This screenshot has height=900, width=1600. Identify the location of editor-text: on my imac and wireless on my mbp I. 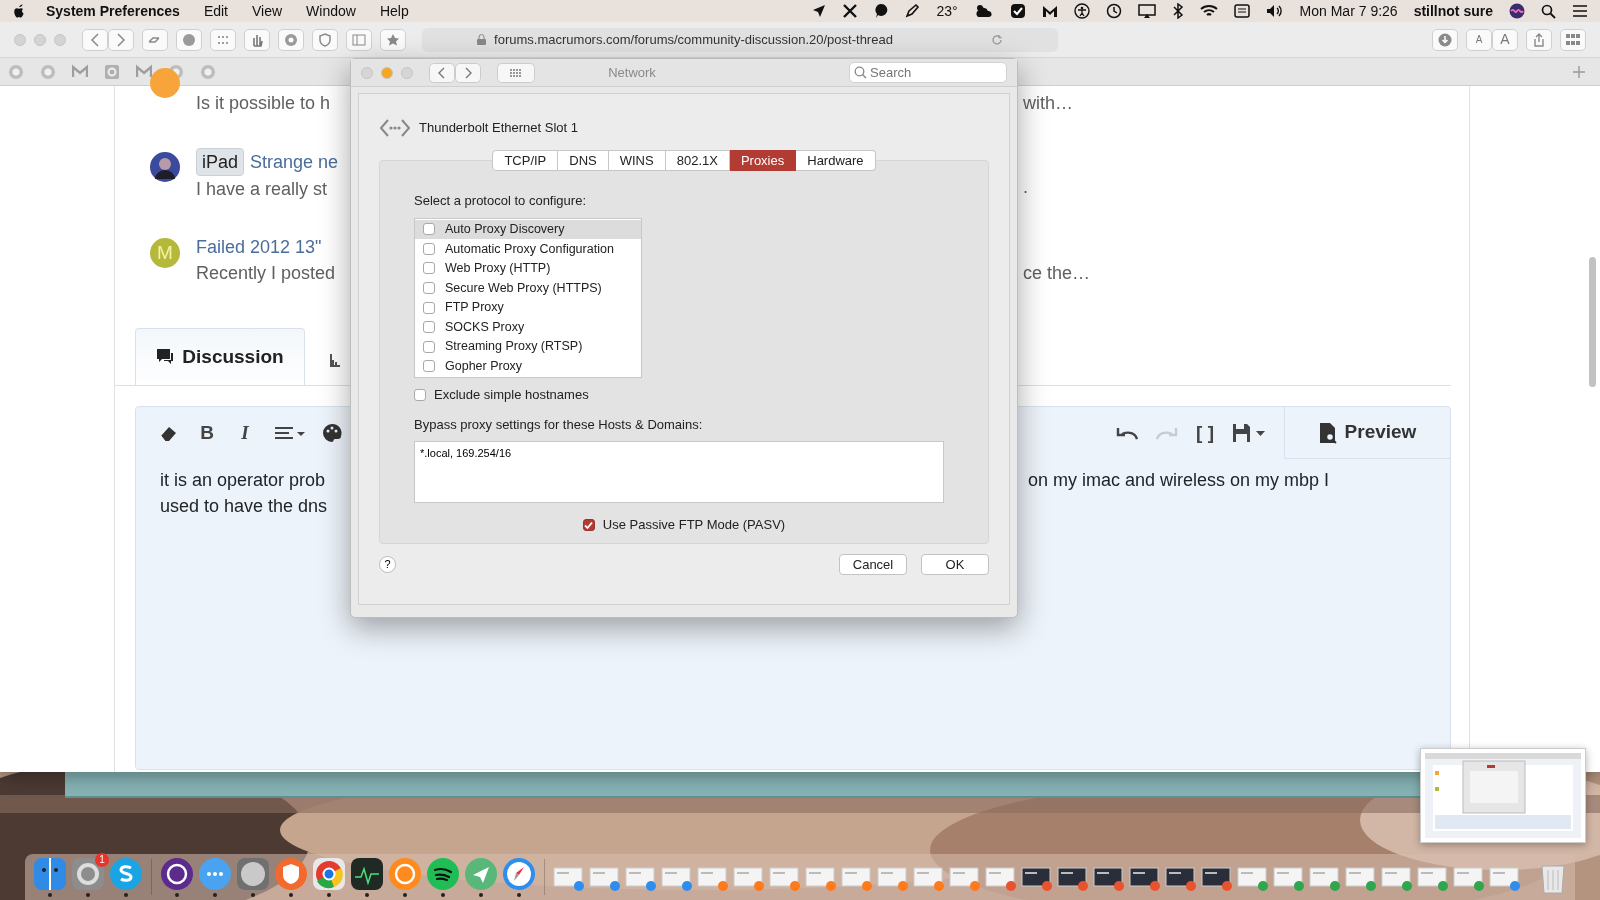
(1179, 480).